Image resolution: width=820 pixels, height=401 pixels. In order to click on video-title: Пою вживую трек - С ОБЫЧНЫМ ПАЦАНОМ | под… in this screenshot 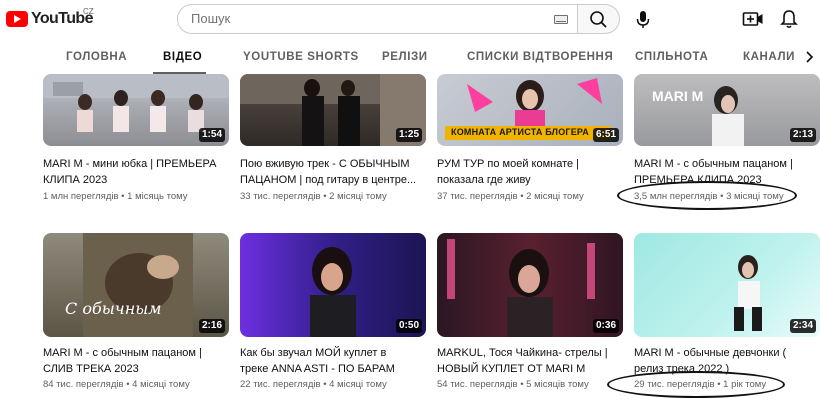, I will do `click(333, 172)`.